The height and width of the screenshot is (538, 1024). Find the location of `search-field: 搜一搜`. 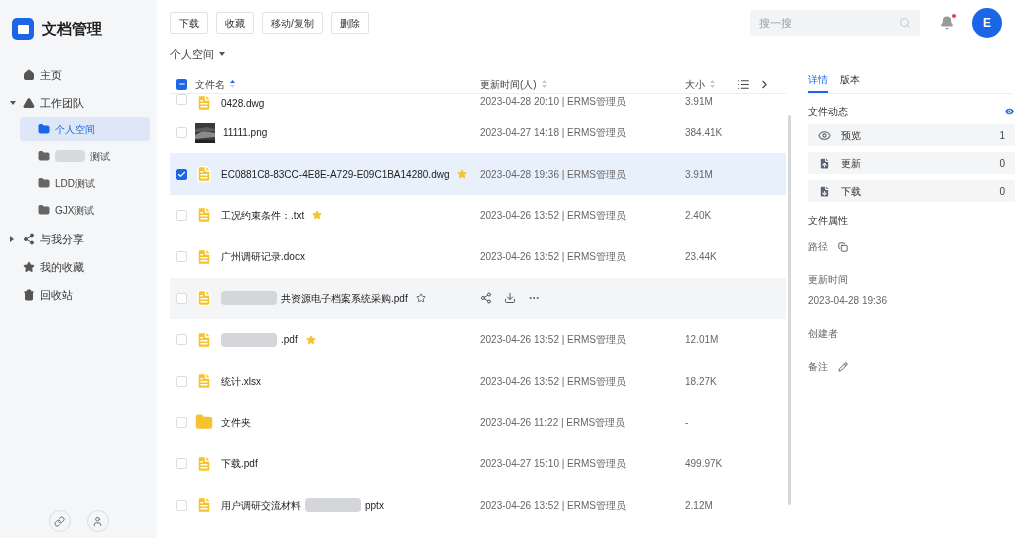

search-field: 搜一搜 is located at coordinates (835, 23).